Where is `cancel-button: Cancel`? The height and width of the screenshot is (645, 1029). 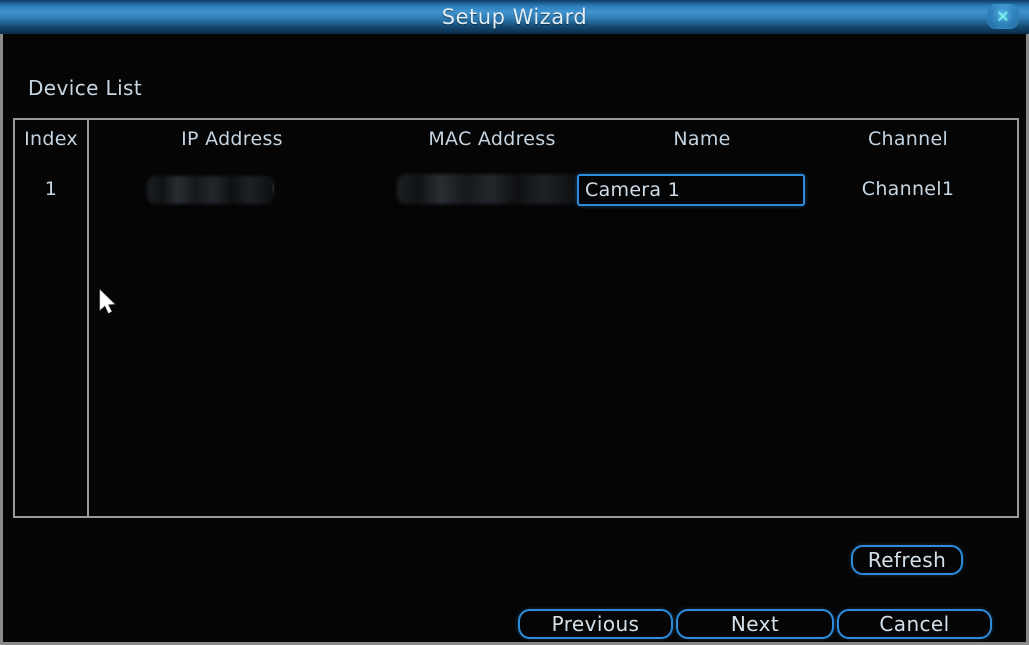
cancel-button: Cancel is located at coordinates (914, 624).